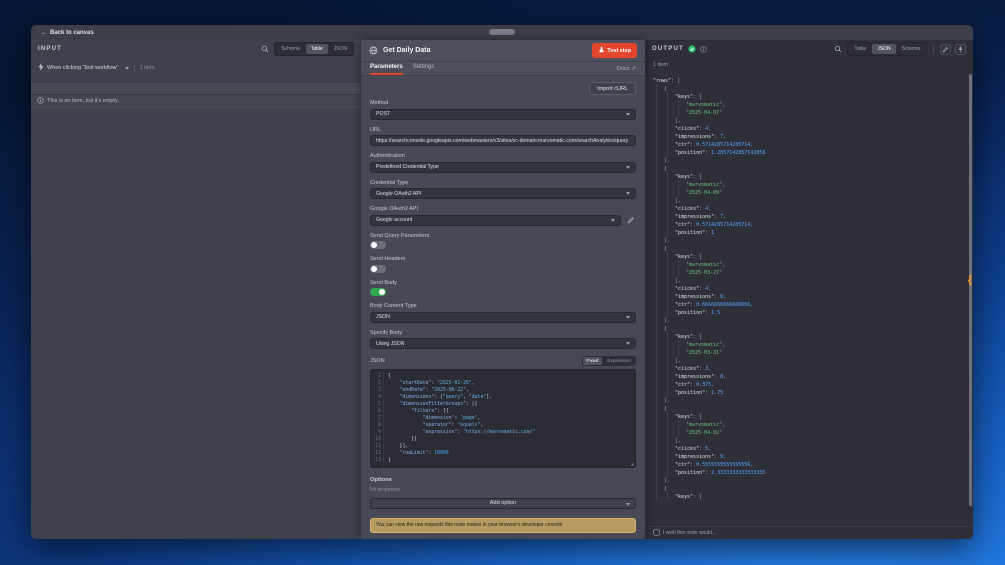 The width and height of the screenshot is (1005, 565). I want to click on input-view-schema: Schema, so click(290, 49).